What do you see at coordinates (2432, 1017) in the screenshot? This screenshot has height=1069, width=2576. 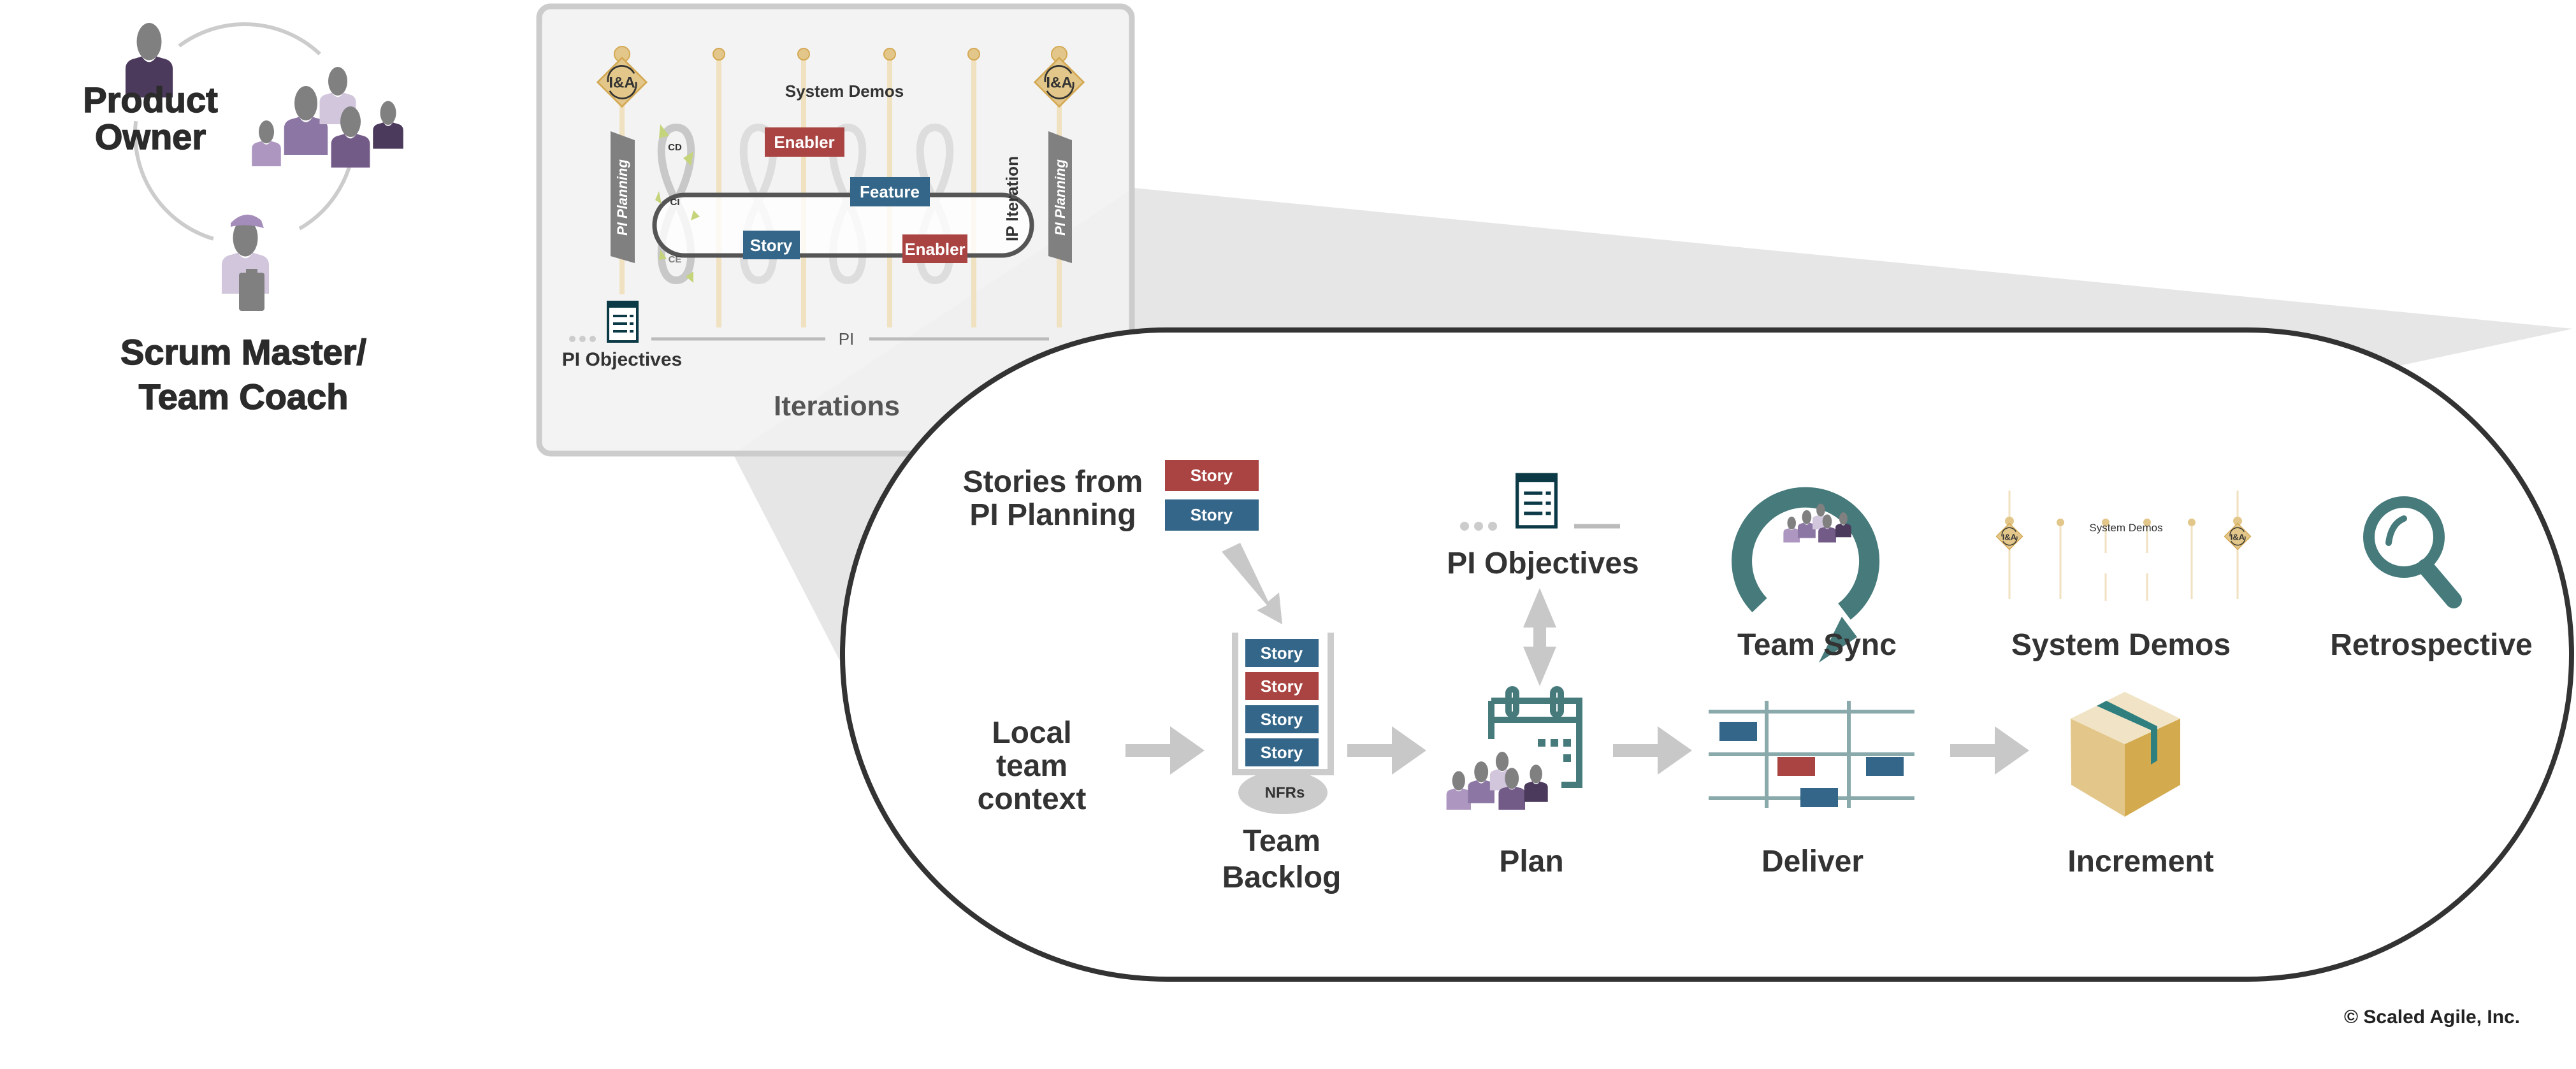 I see `copyright: © Scaled Agile, Inc.` at bounding box center [2432, 1017].